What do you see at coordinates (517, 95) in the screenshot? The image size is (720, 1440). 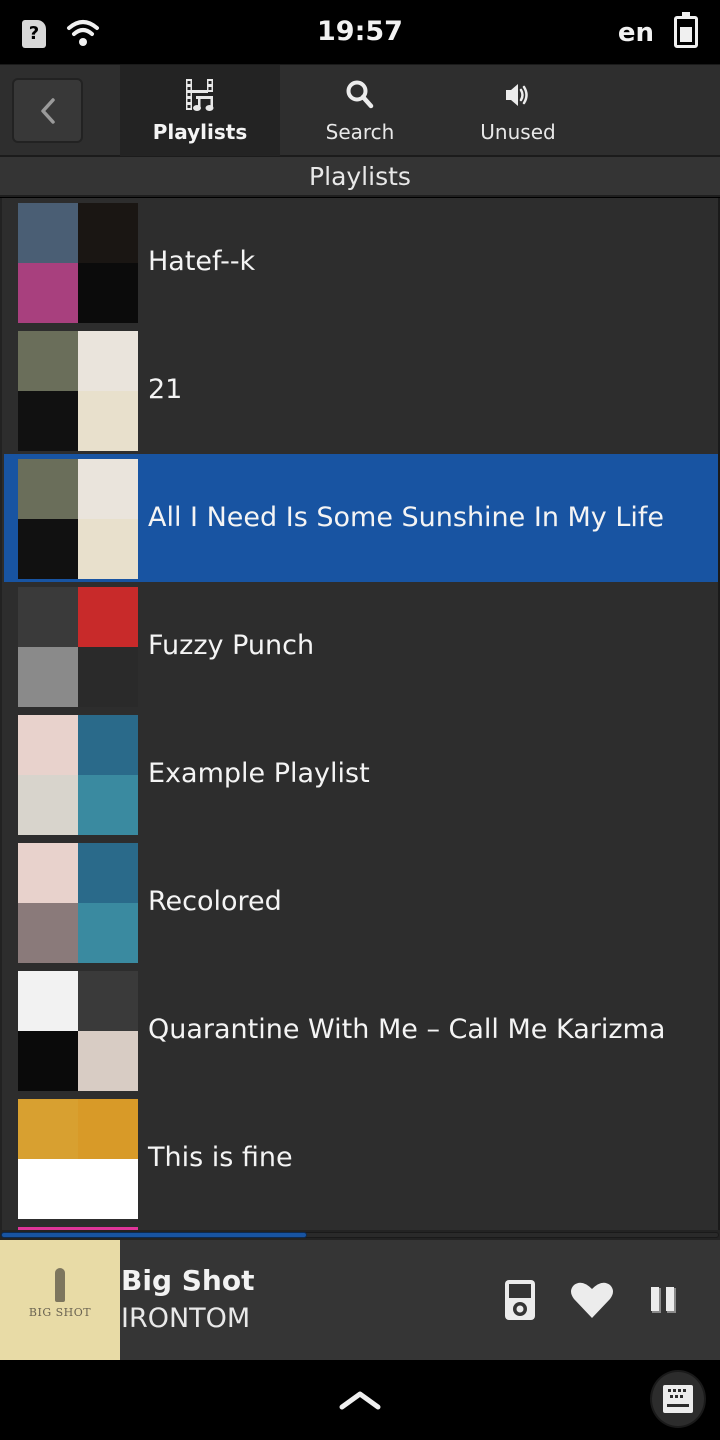 I see `speaker-icon` at bounding box center [517, 95].